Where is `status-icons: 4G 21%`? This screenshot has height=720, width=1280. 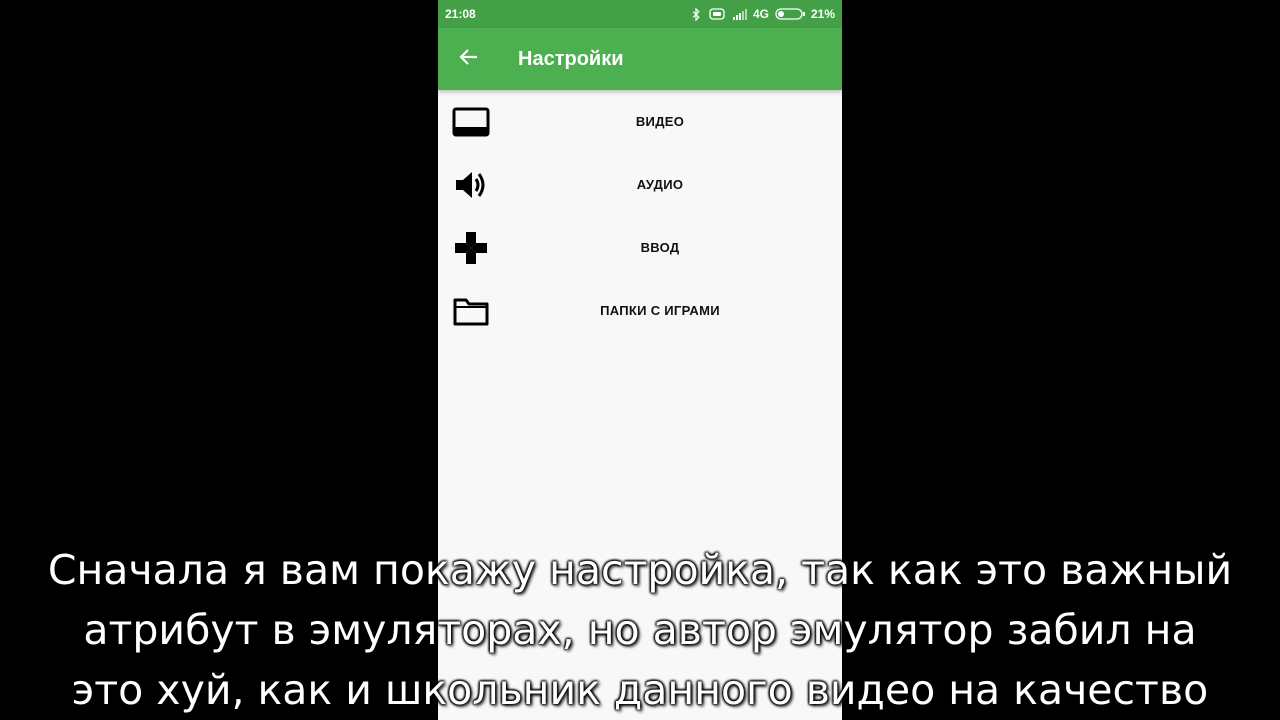
status-icons: 4G 21% is located at coordinates (763, 14).